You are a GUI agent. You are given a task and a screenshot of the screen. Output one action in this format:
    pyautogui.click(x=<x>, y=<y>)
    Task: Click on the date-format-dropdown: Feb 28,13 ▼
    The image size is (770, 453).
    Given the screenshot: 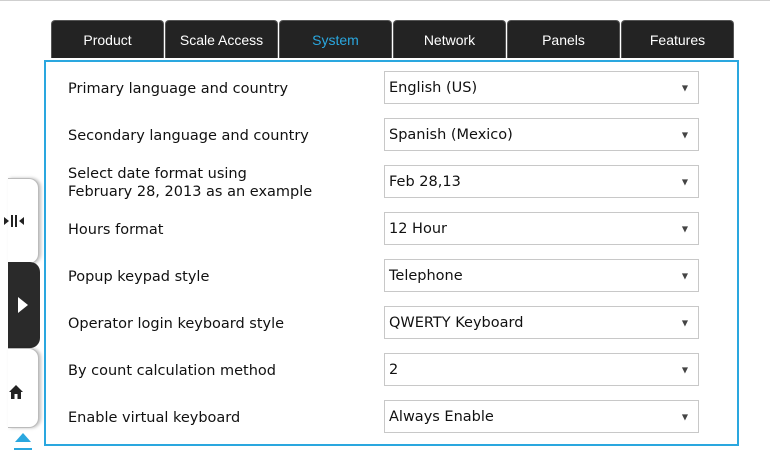 What is the action you would take?
    pyautogui.click(x=541, y=181)
    